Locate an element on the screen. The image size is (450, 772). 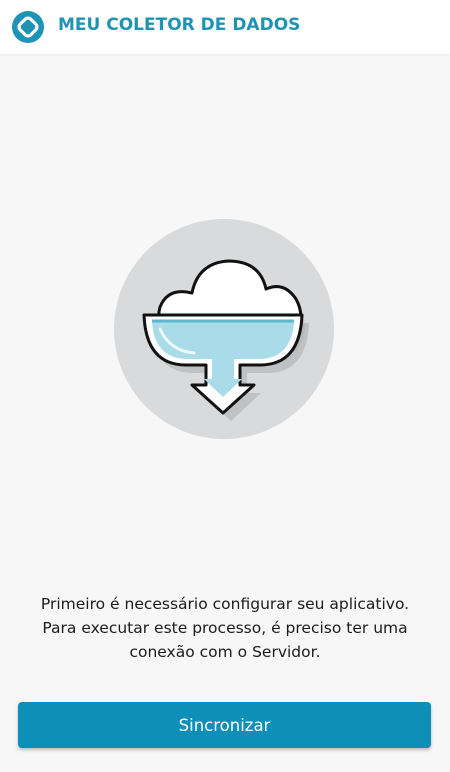
sync-button: Sincronizar is located at coordinates (224, 725).